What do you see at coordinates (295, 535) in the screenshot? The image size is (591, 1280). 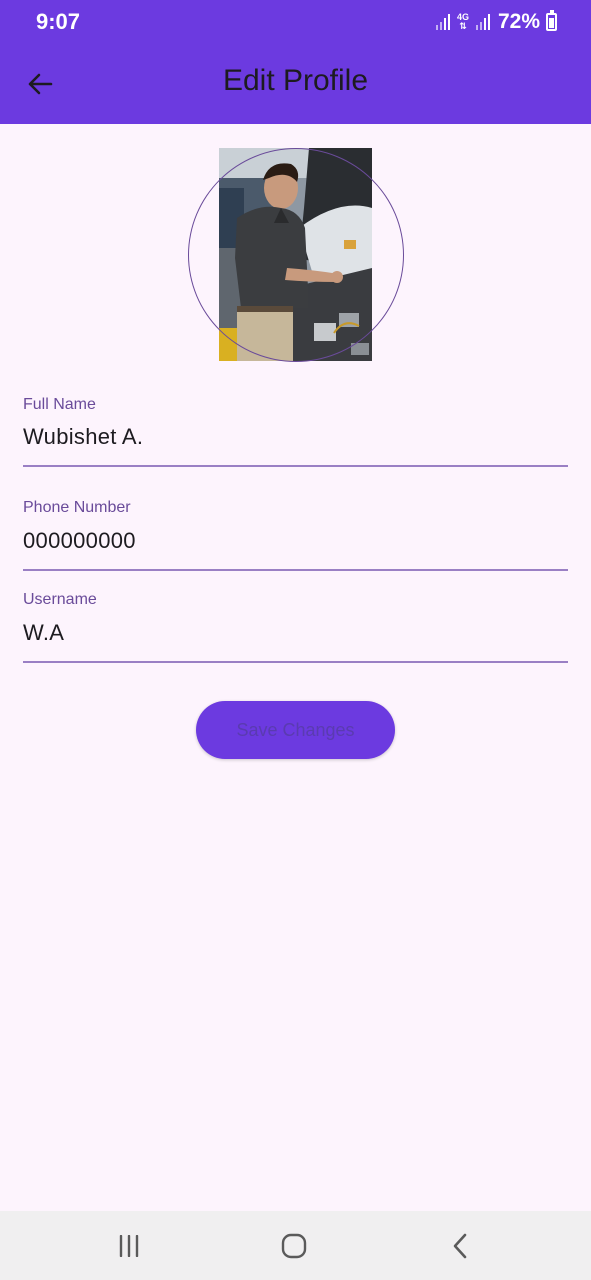 I see `phone-number-field: Phone Number 000000000` at bounding box center [295, 535].